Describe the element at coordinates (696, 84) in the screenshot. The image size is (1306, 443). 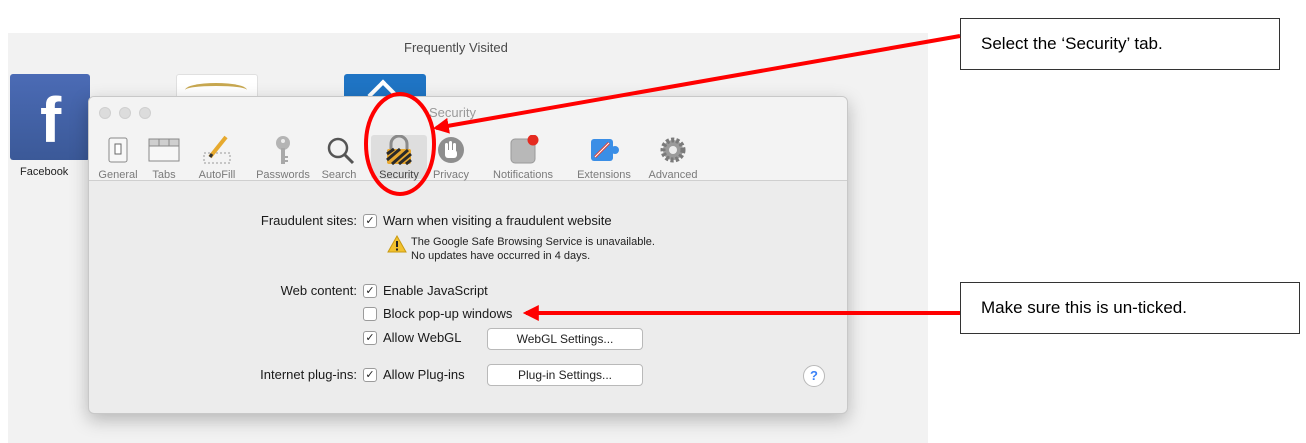
I see `security-callout-arrow` at that location.